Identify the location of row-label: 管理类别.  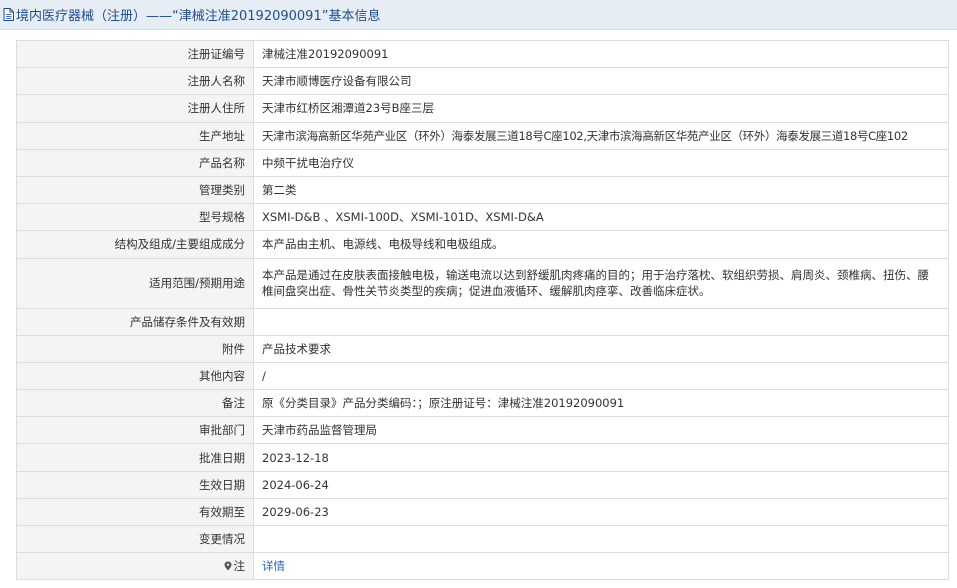
(135, 190).